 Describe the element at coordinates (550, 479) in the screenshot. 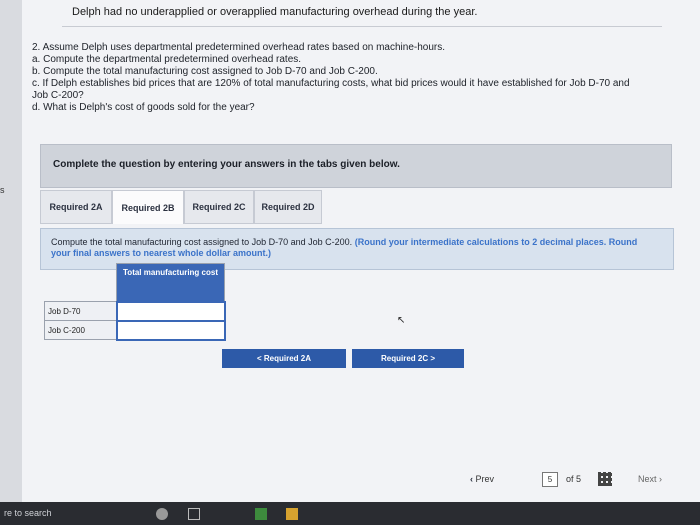

I see `current-page-box: 5` at that location.